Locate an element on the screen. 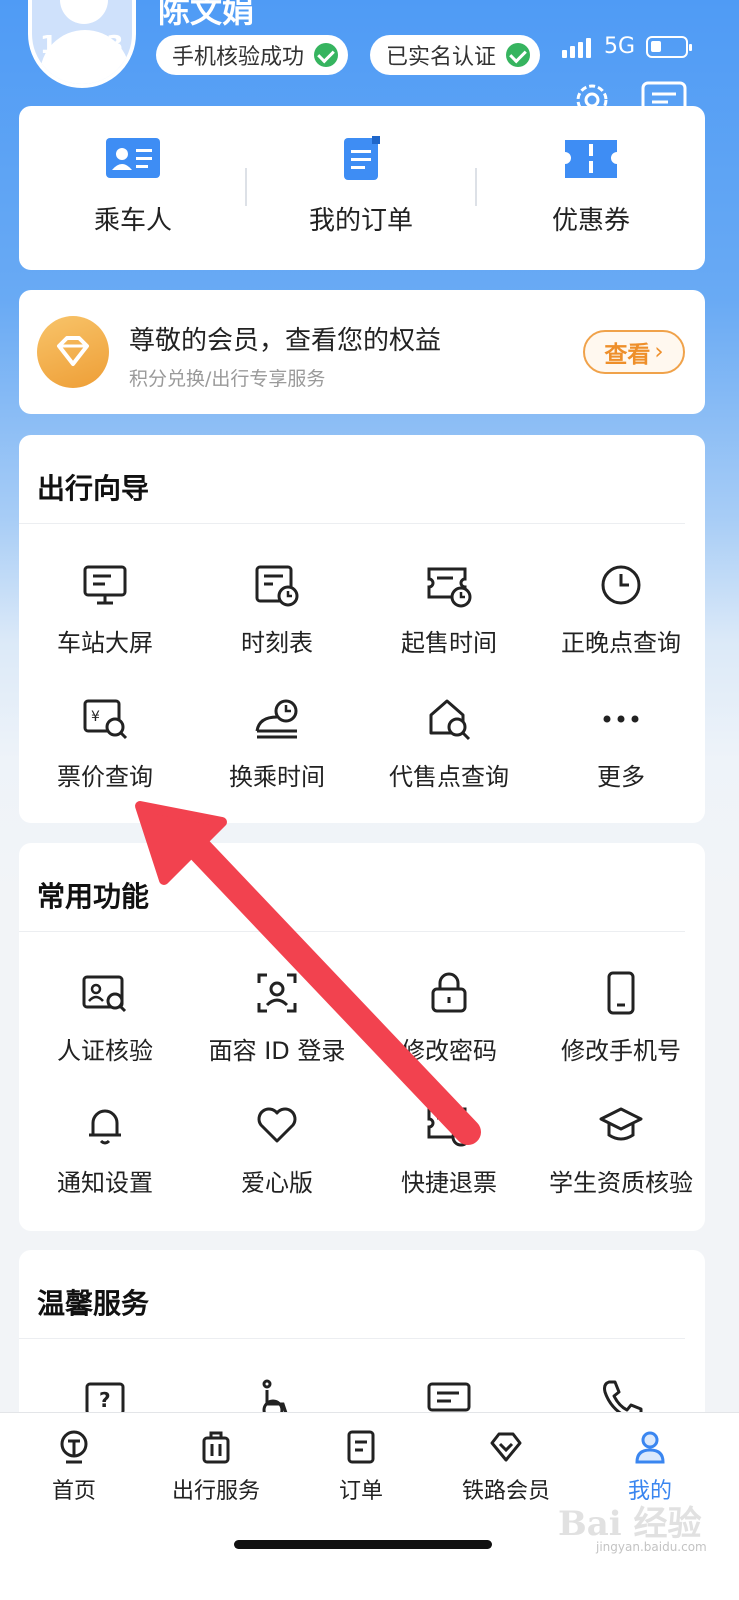  phone-icon is located at coordinates (621, 993).